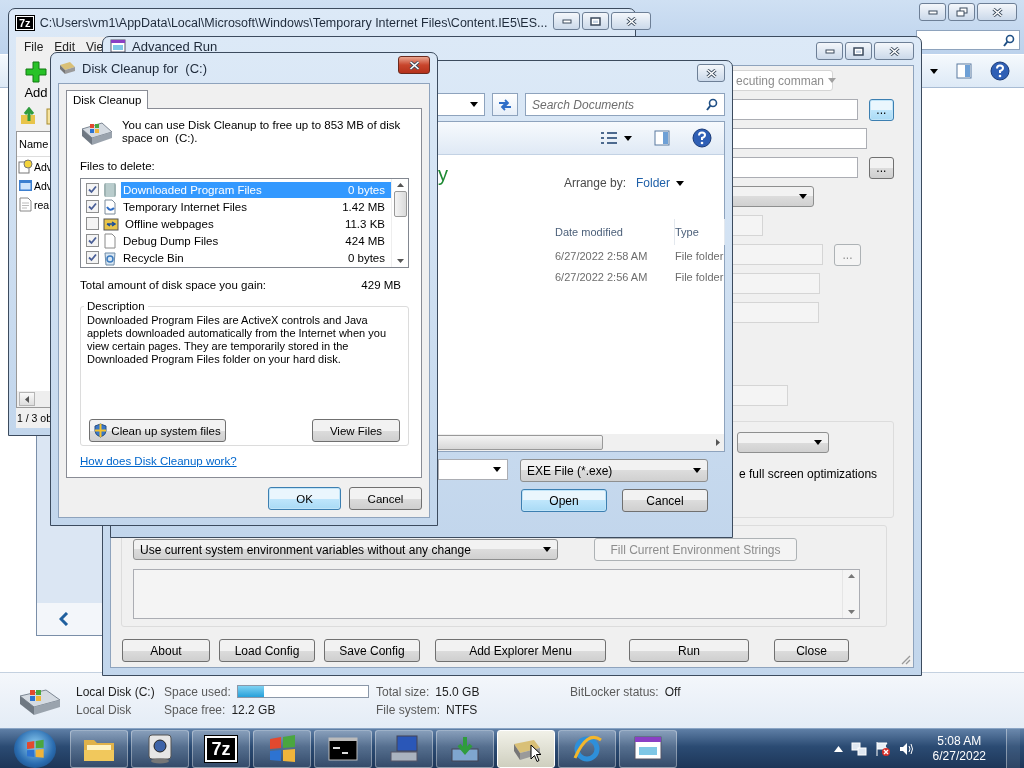  I want to click on network-icon, so click(858, 748).